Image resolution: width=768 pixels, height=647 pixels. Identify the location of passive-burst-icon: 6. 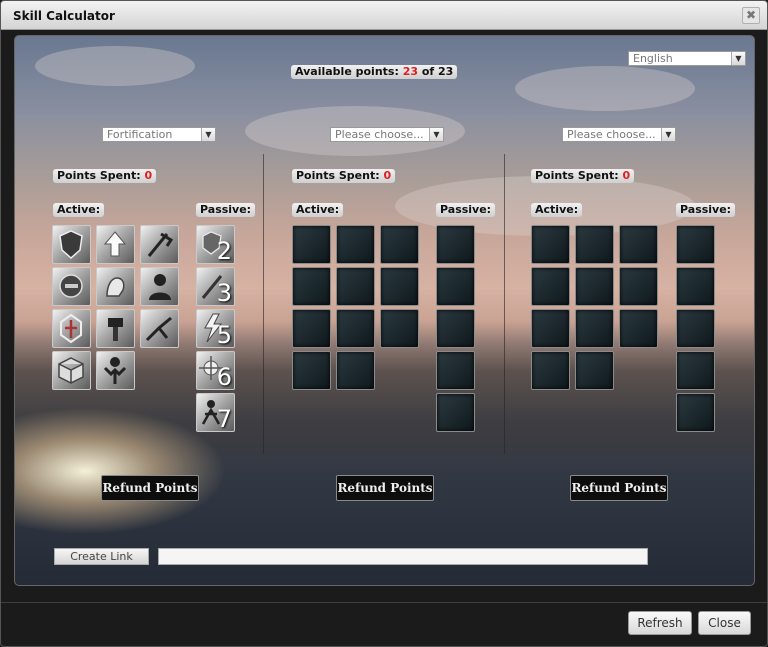
(215, 371).